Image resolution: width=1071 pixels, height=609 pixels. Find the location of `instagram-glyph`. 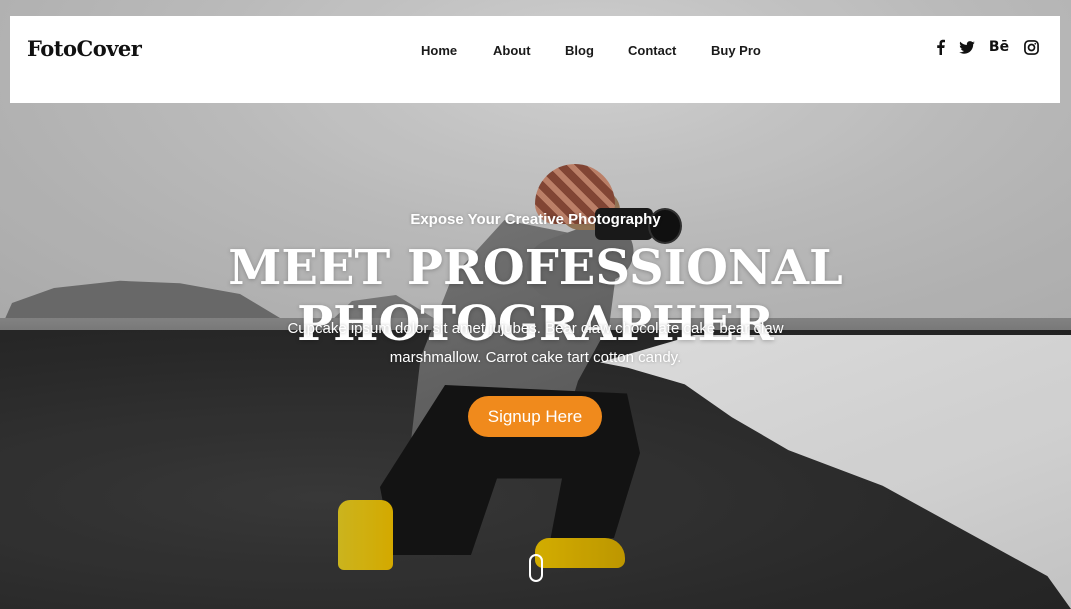

instagram-glyph is located at coordinates (1031, 47).